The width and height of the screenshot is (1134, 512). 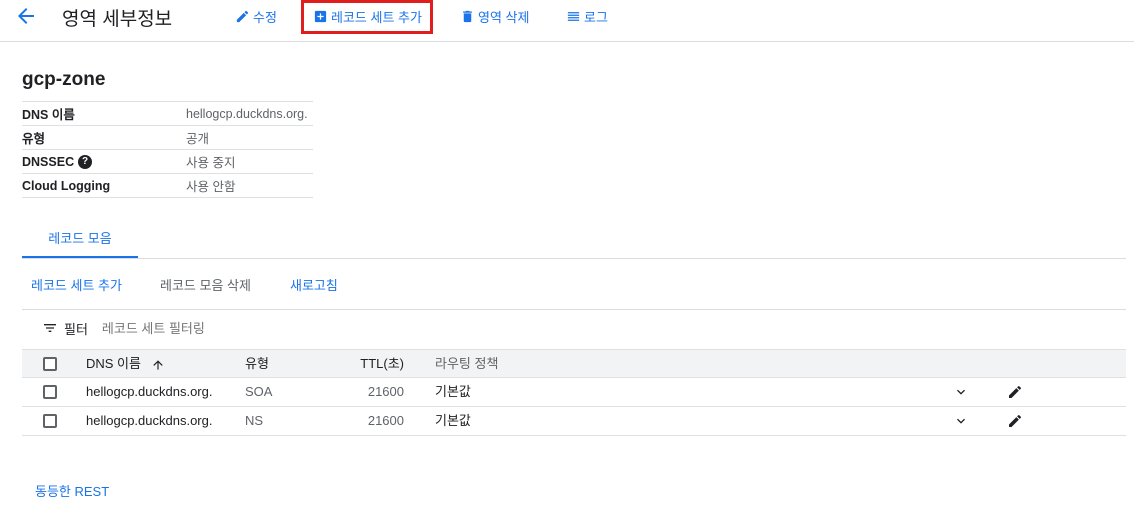 I want to click on filter-bar: 필터, so click(x=222, y=328).